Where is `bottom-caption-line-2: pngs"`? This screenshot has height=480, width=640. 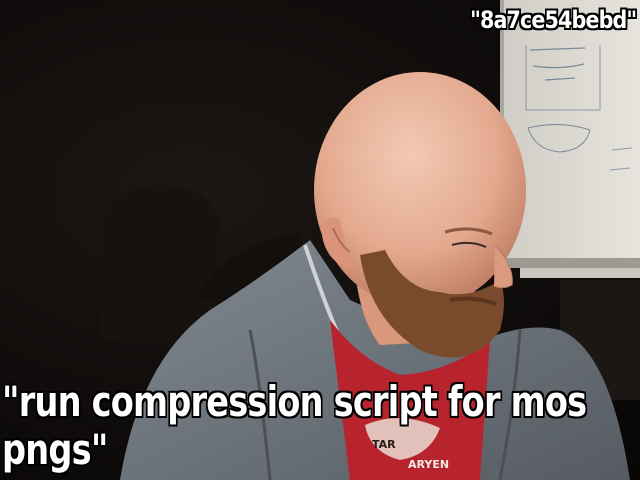 bottom-caption-line-2: pngs" is located at coordinates (55, 449).